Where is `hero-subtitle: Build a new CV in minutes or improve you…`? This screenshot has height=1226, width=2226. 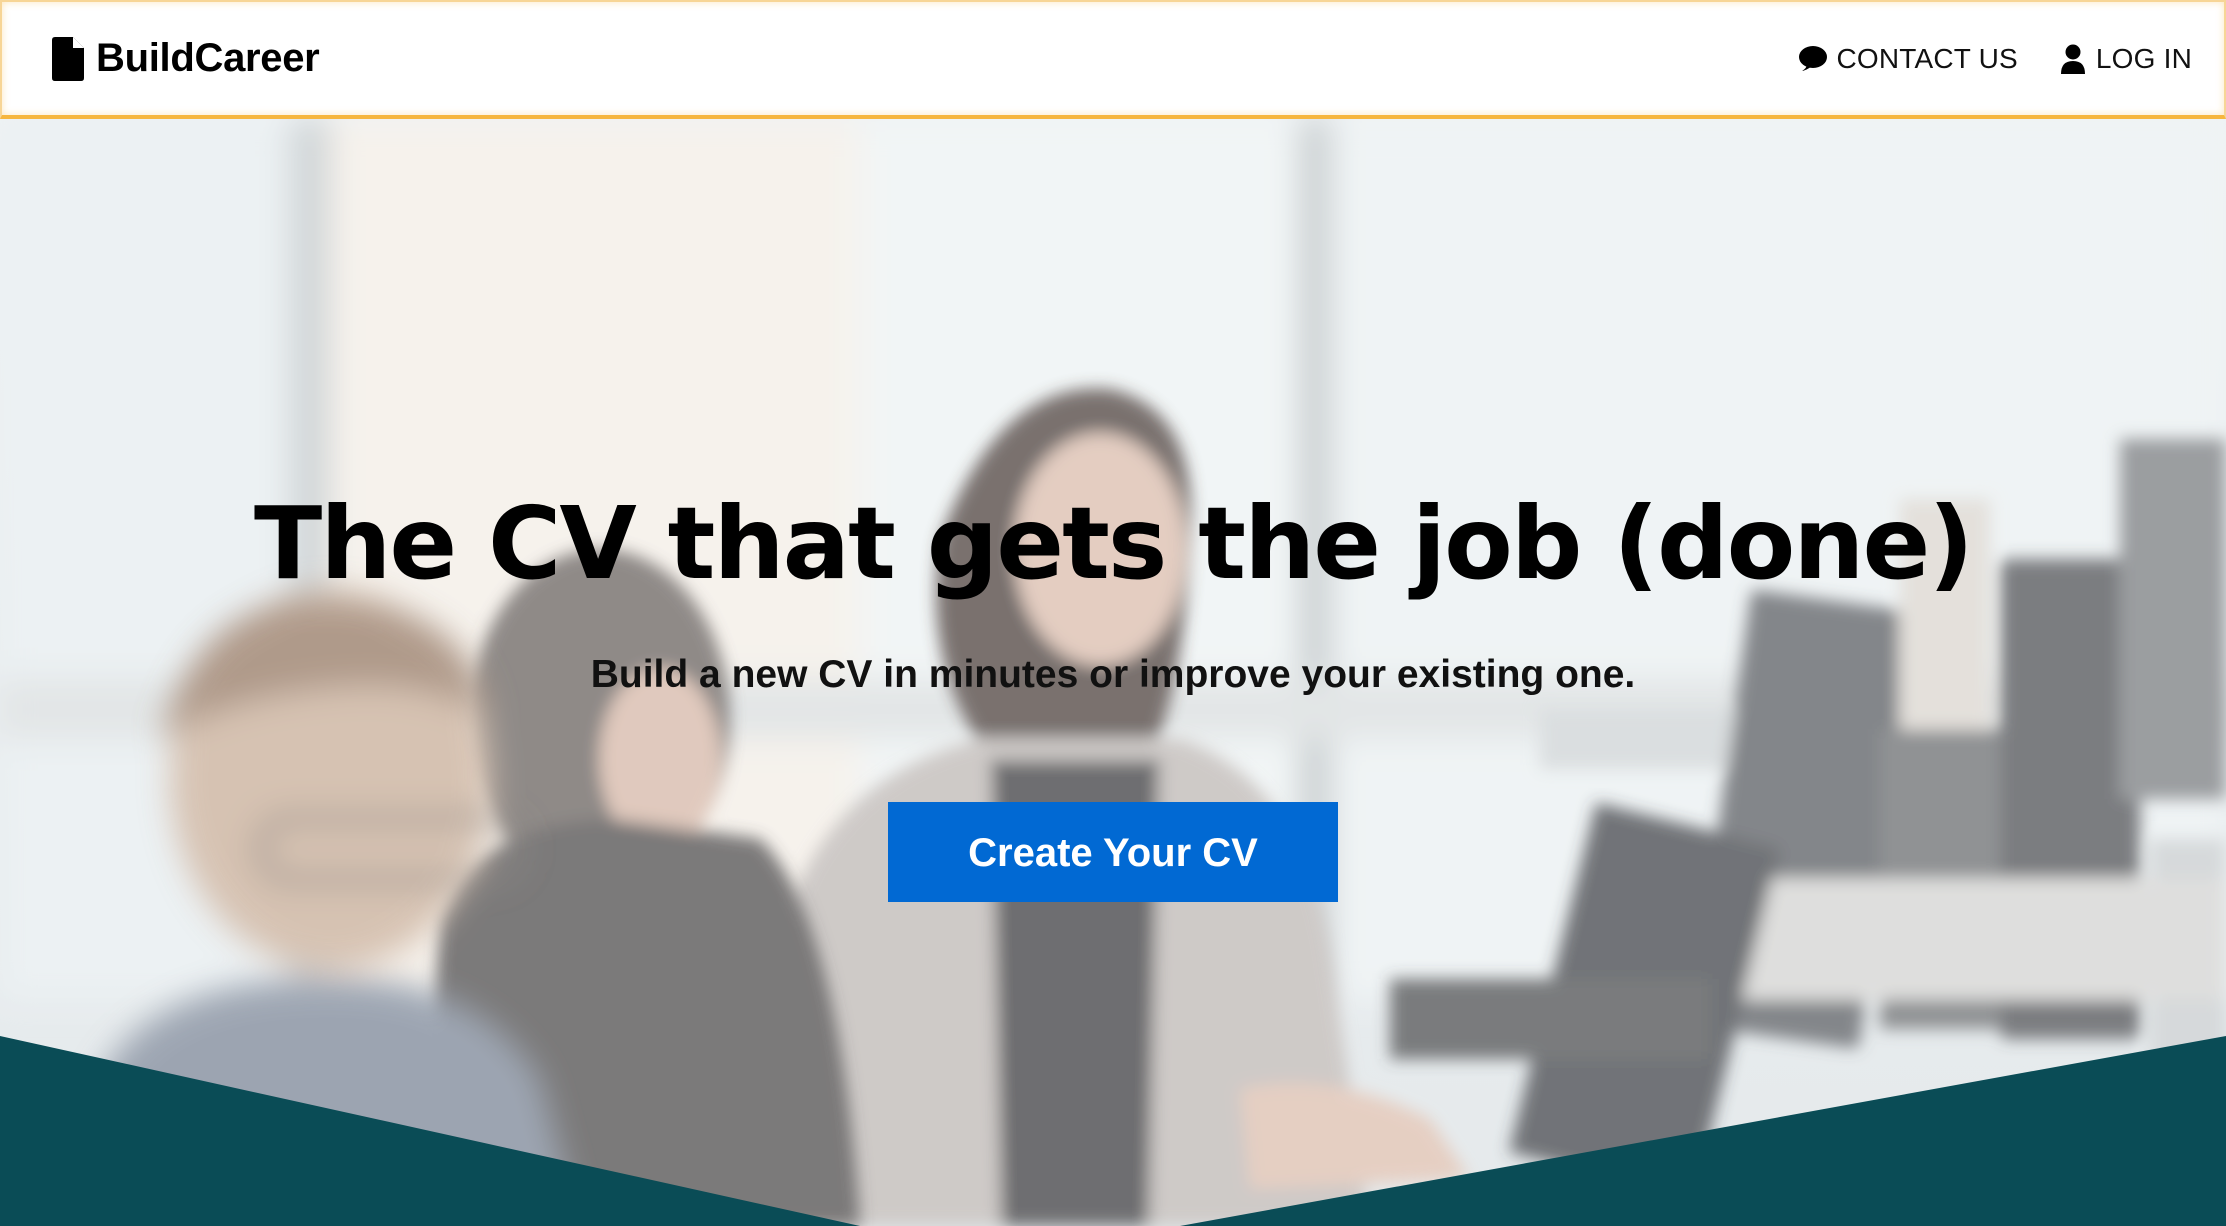 hero-subtitle: Build a new CV in minutes or improve you… is located at coordinates (1113, 674).